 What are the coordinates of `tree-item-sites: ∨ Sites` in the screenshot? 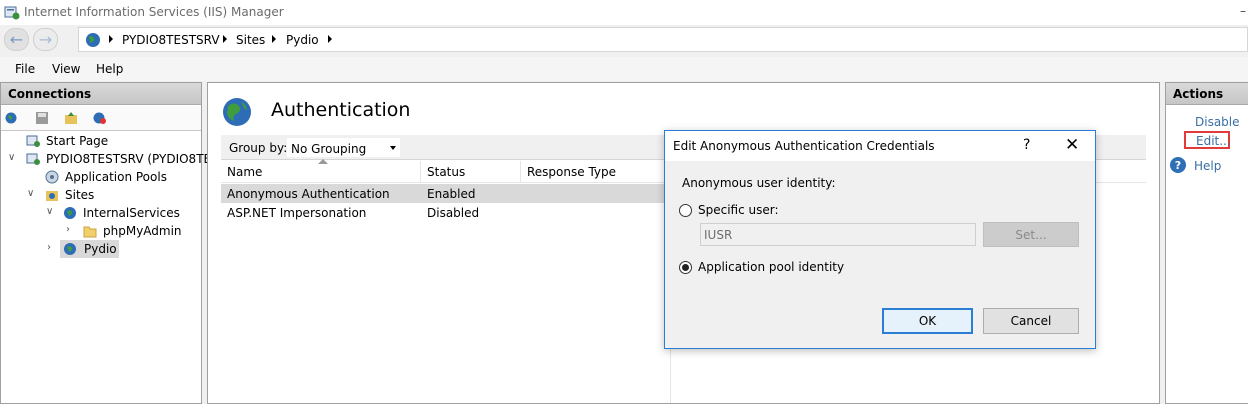 It's located at (101, 195).